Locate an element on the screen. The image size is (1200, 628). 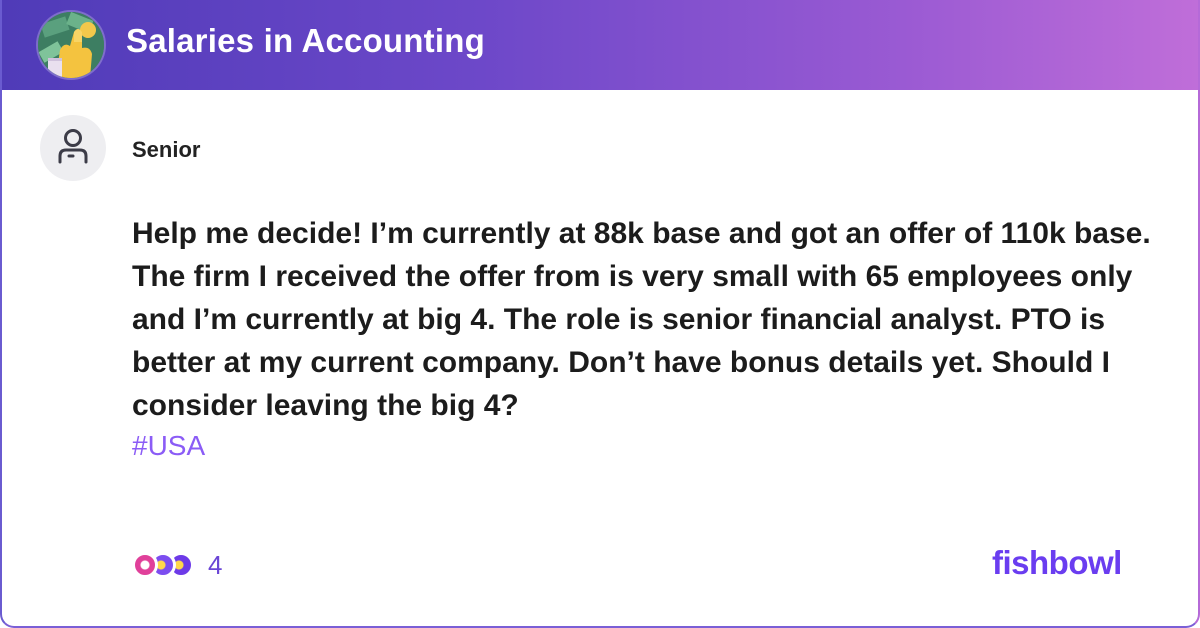
reactions-summary: 4 is located at coordinates (177, 565).